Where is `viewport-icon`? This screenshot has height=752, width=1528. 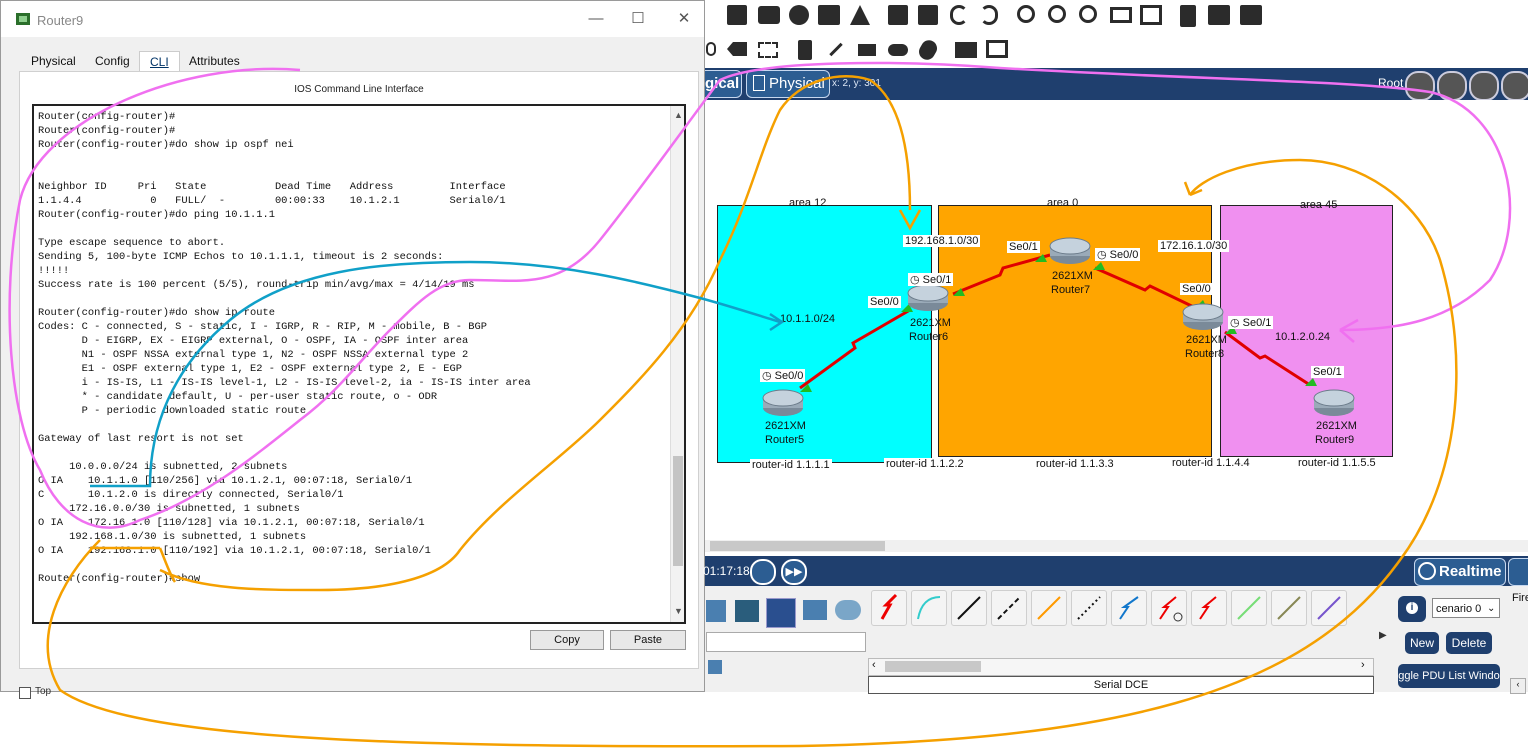 viewport-icon is located at coordinates (1514, 86).